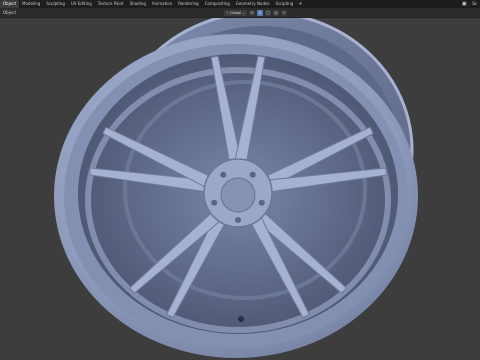 Image resolution: width=480 pixels, height=360 pixels. What do you see at coordinates (217, 4) in the screenshot?
I see `tab-compositing: Compositing` at bounding box center [217, 4].